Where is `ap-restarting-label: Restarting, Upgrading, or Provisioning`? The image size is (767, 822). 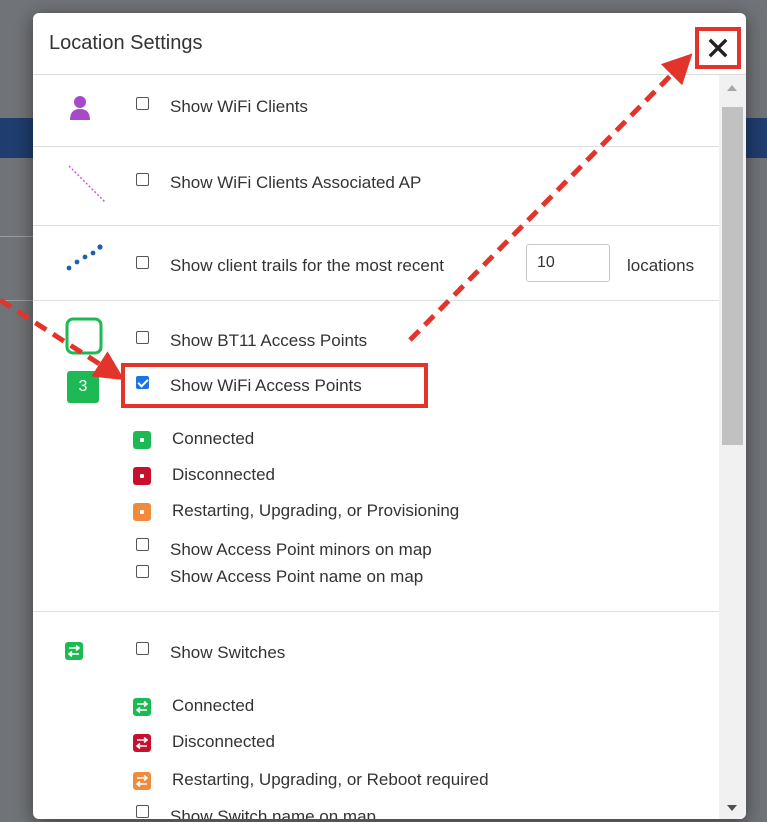 ap-restarting-label: Restarting, Upgrading, or Provisioning is located at coordinates (316, 510).